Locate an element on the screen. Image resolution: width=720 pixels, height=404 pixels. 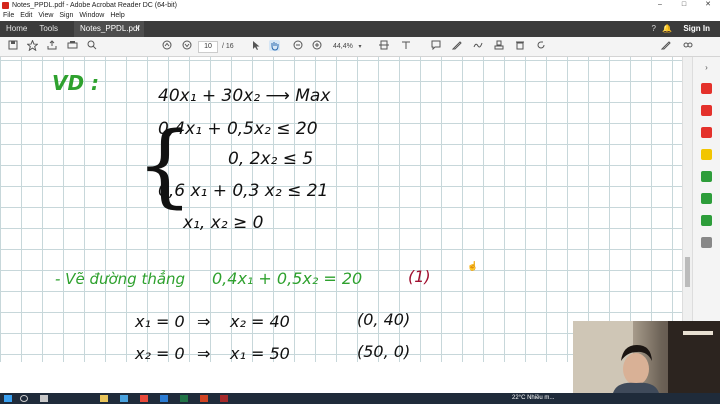
edit-pdf-icon is located at coordinates (706, 132).